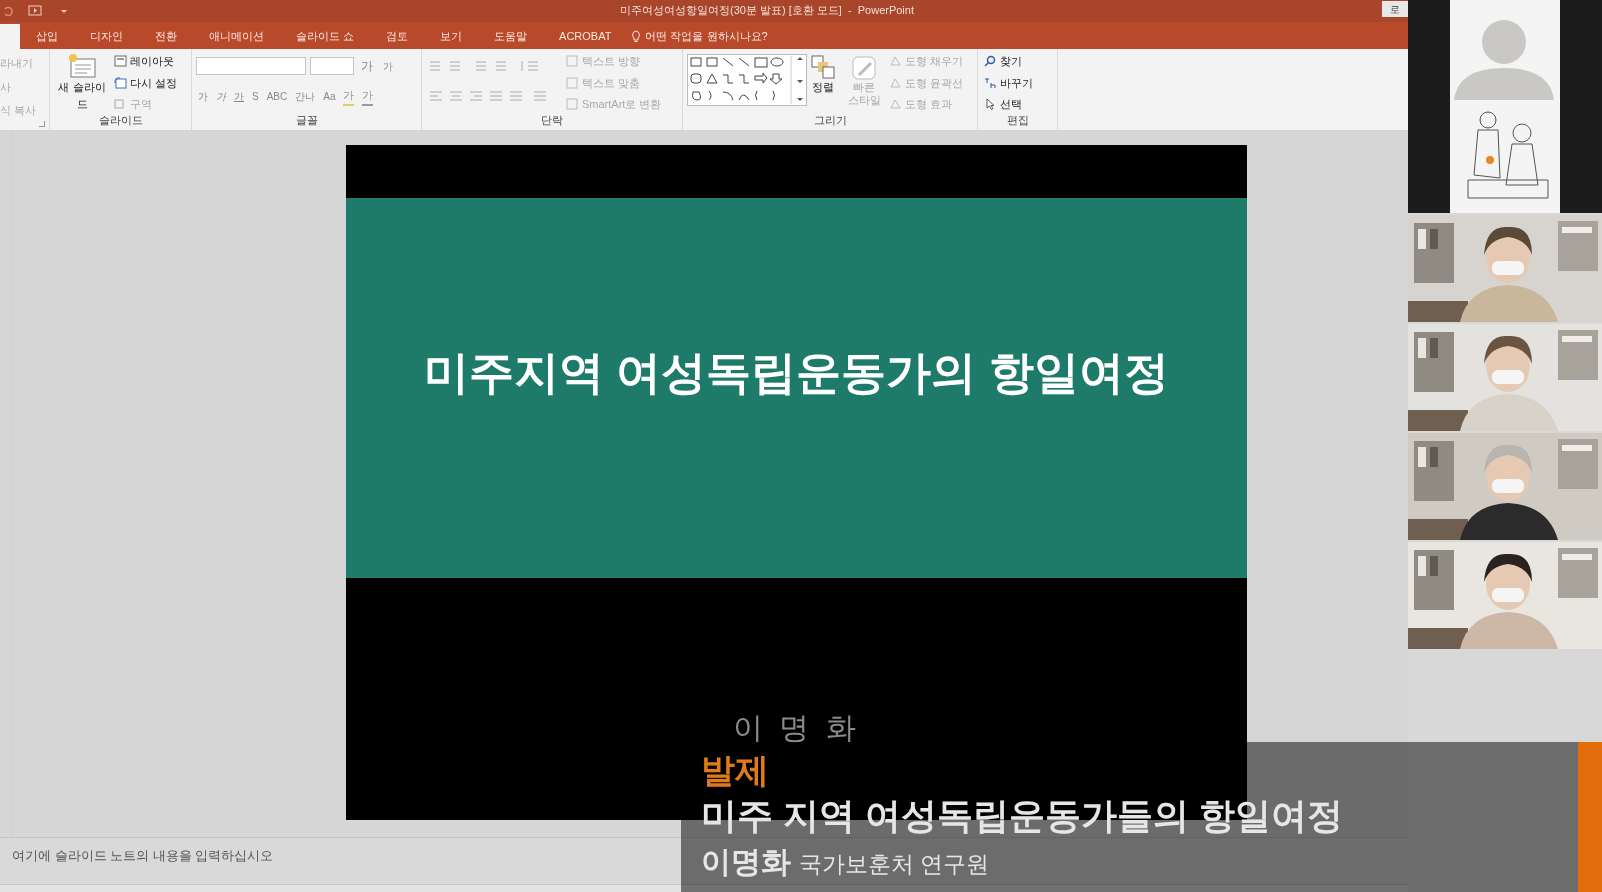 This screenshot has width=1602, height=892. I want to click on lightbulb-icon, so click(636, 36).